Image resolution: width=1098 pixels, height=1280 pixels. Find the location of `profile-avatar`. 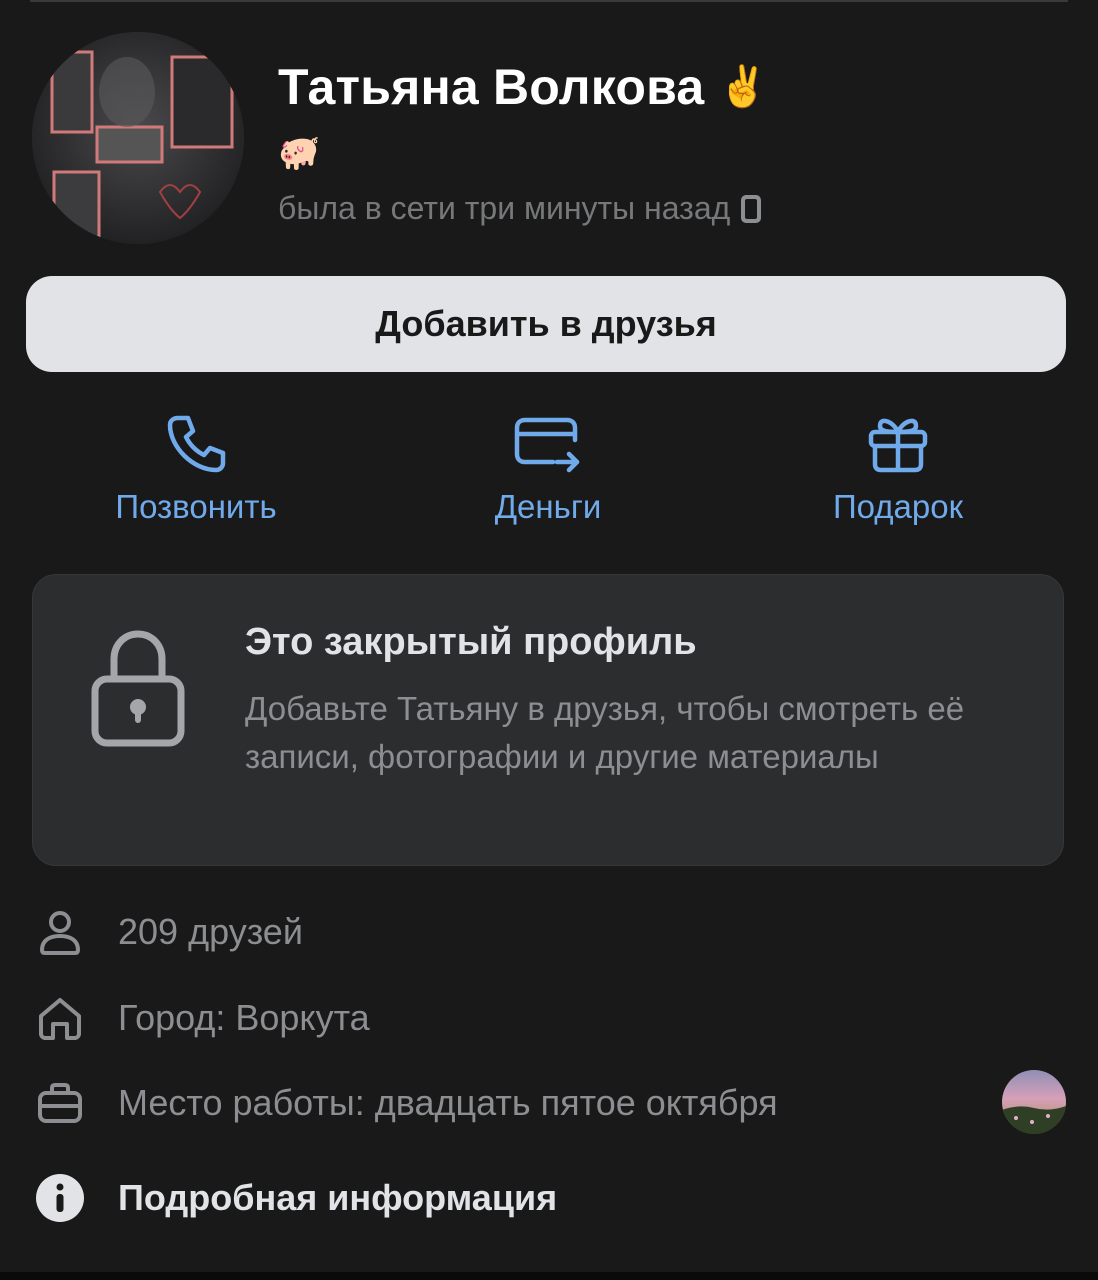

profile-avatar is located at coordinates (138, 138).